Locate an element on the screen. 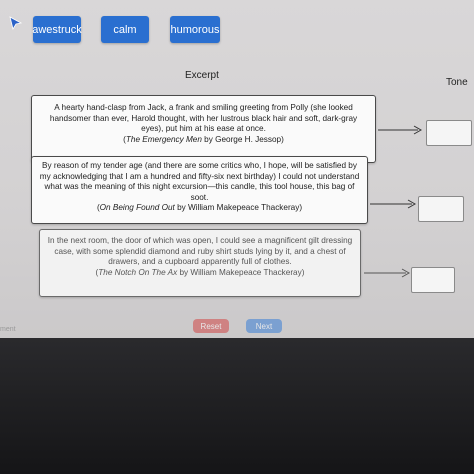 Image resolution: width=474 pixels, height=474 pixels. tile-awestruck: awestruck is located at coordinates (57, 29).